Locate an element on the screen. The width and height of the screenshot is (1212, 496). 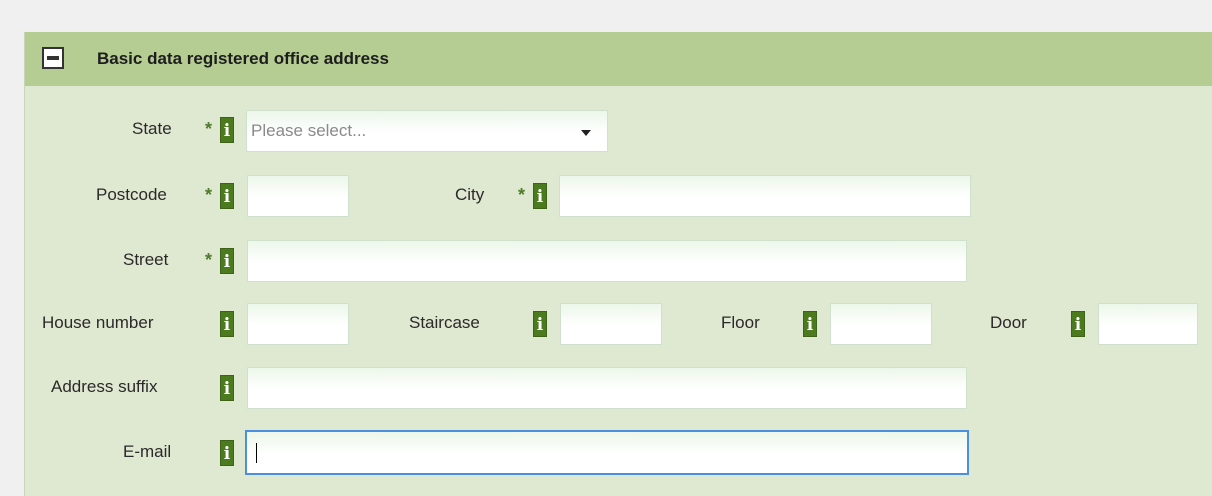
state-required-marker: * is located at coordinates (209, 129).